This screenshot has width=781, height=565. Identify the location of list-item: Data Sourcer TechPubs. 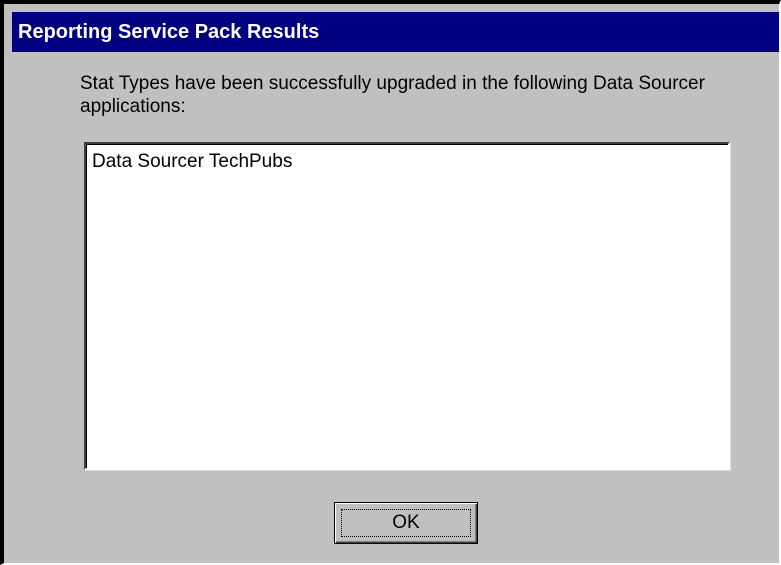
(407, 159).